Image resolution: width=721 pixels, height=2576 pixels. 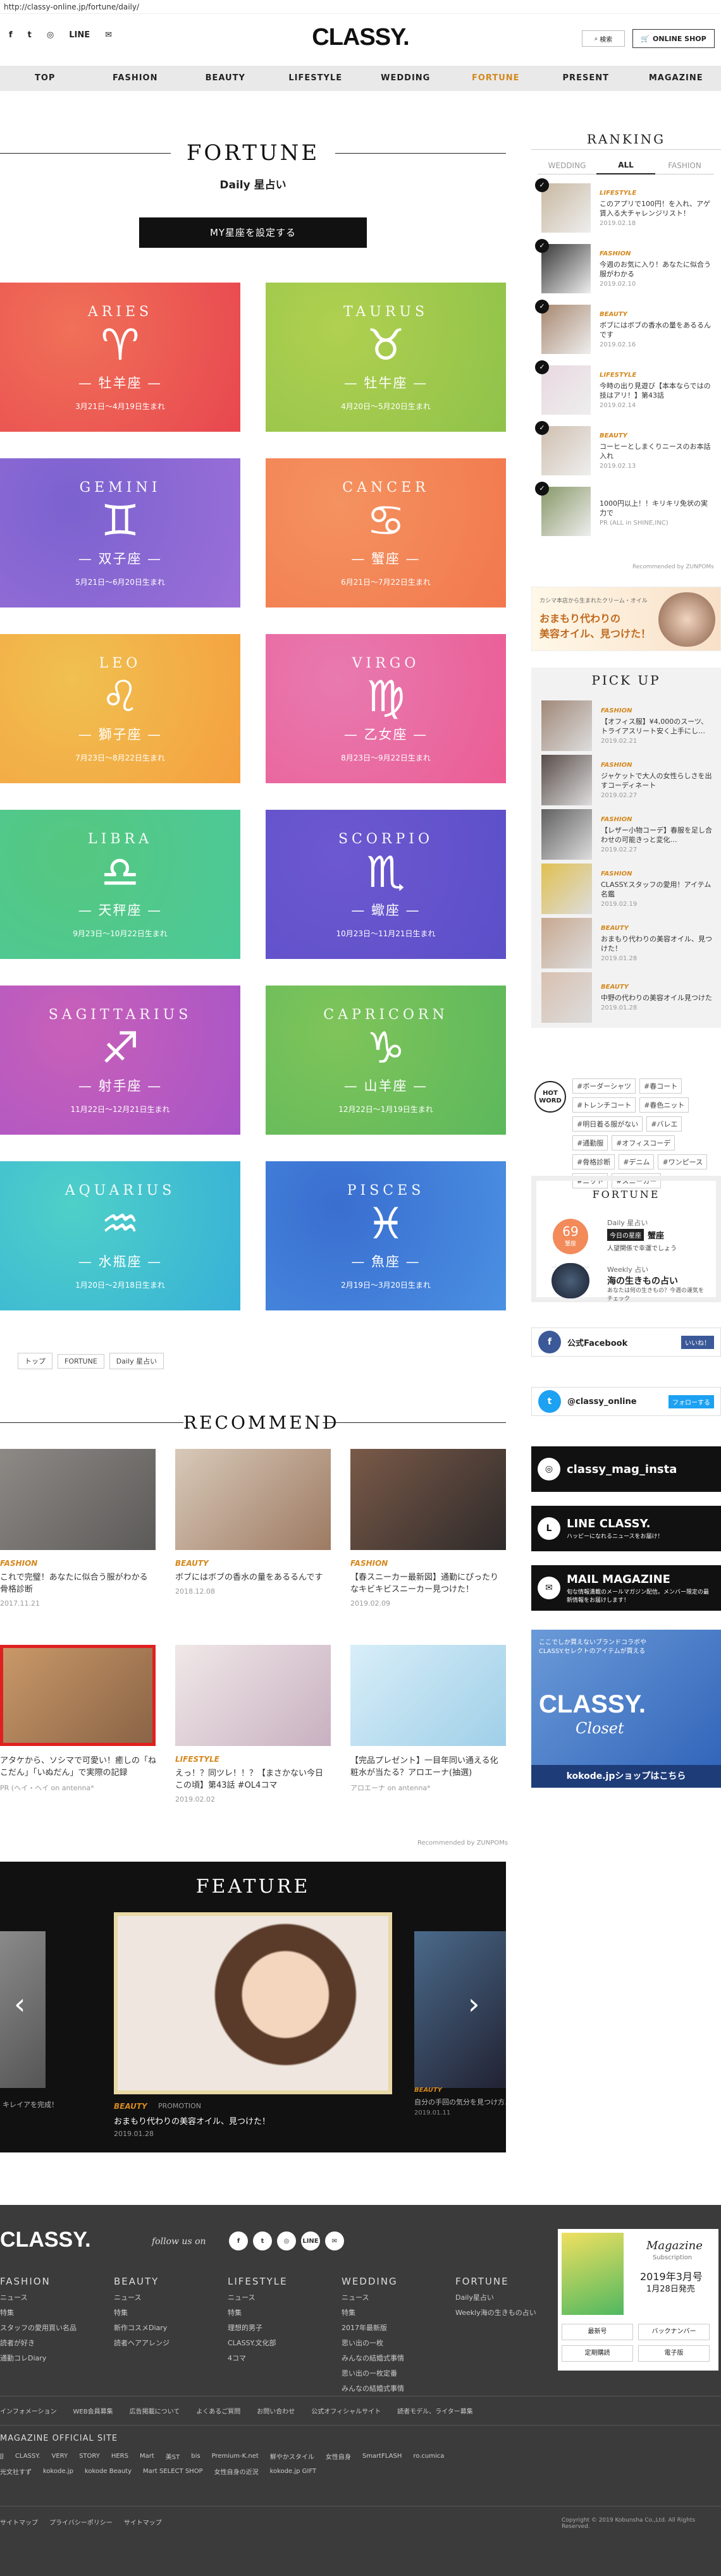 I want to click on nav-item-top: TOP, so click(x=45, y=78).